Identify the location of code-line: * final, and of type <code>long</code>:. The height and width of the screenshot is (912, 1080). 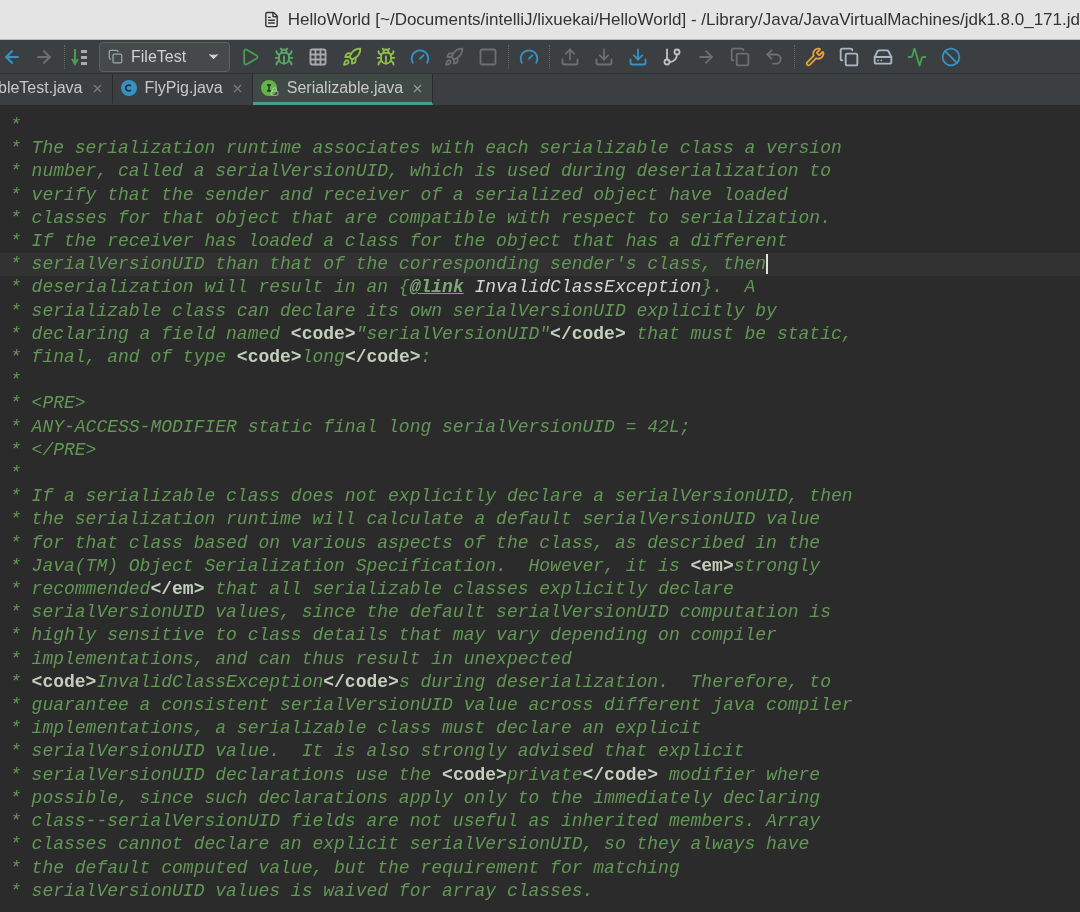
(221, 358).